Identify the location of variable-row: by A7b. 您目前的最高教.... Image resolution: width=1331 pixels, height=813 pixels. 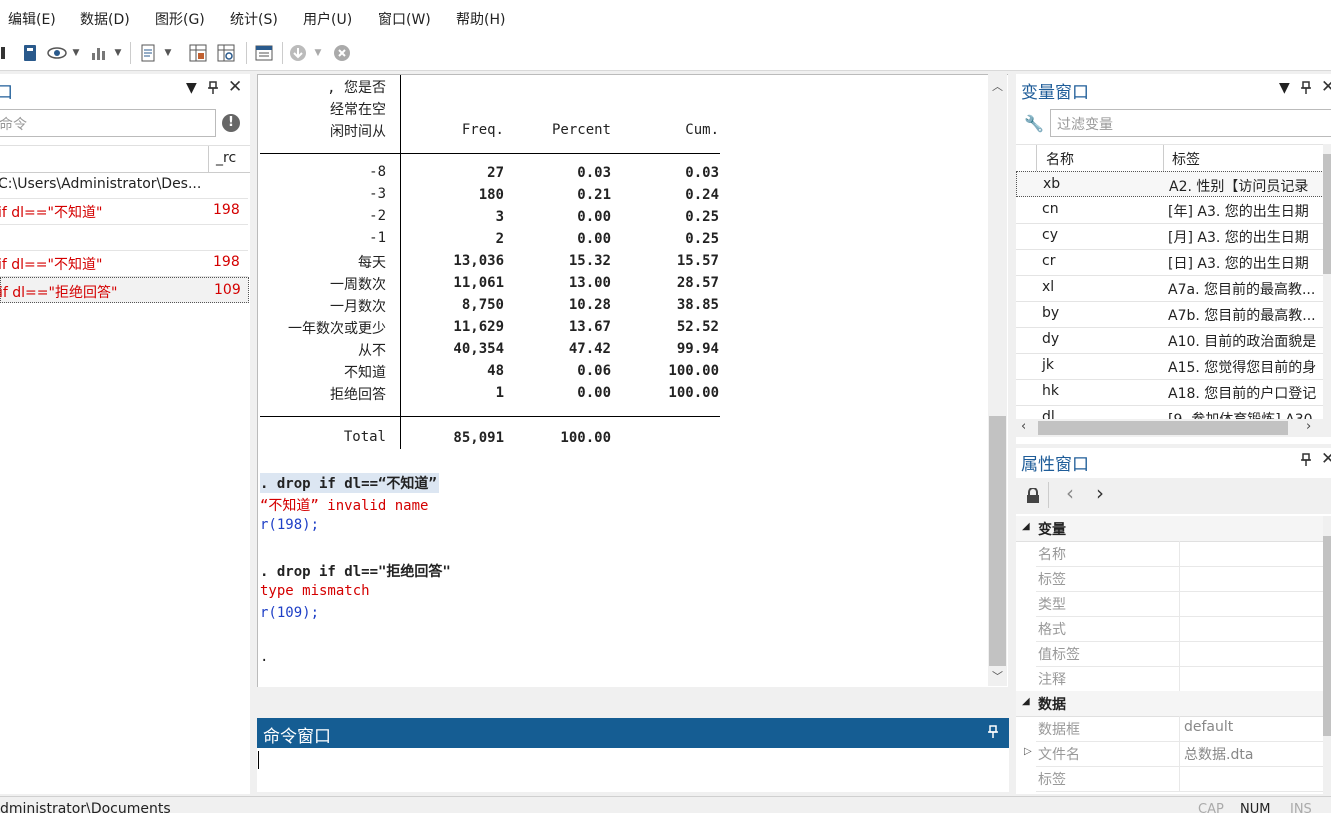
(1171, 314).